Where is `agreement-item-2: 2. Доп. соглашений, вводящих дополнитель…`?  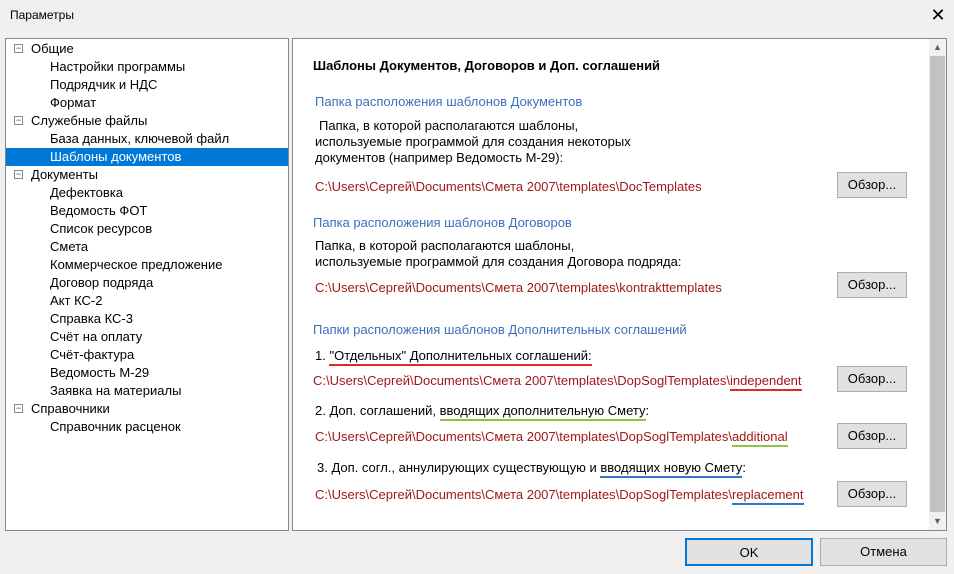
agreement-item-2: 2. Доп. соглашений, вводящих дополнитель… is located at coordinates (482, 412).